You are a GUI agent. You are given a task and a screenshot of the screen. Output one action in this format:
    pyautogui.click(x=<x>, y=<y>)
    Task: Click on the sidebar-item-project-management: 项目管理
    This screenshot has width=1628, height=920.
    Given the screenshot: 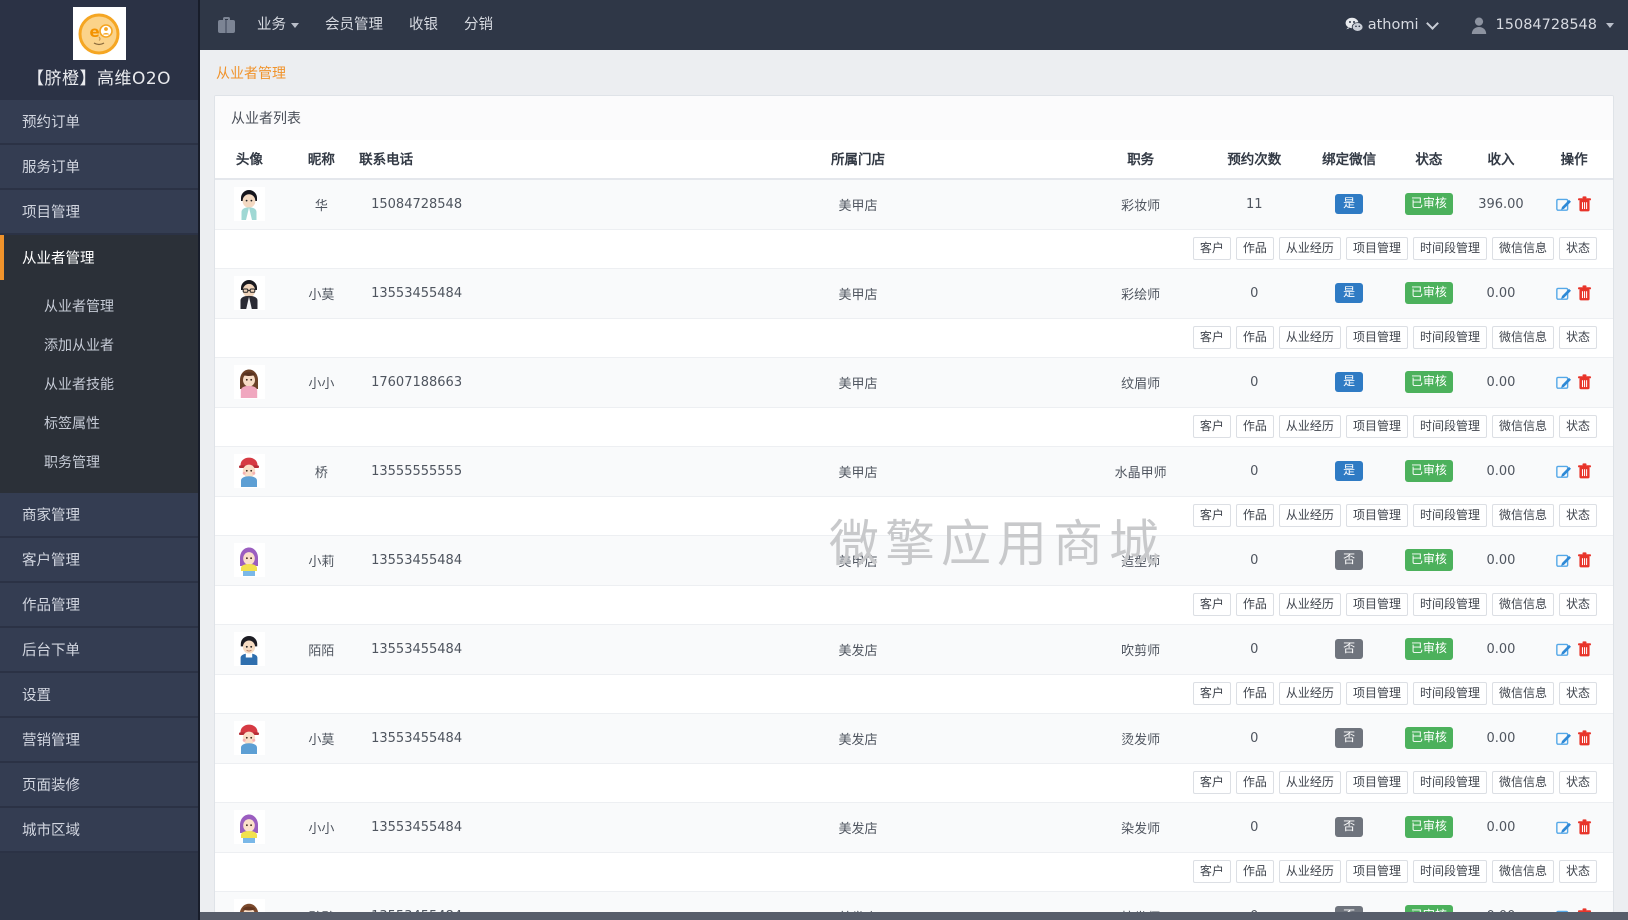 What is the action you would take?
    pyautogui.click(x=99, y=212)
    